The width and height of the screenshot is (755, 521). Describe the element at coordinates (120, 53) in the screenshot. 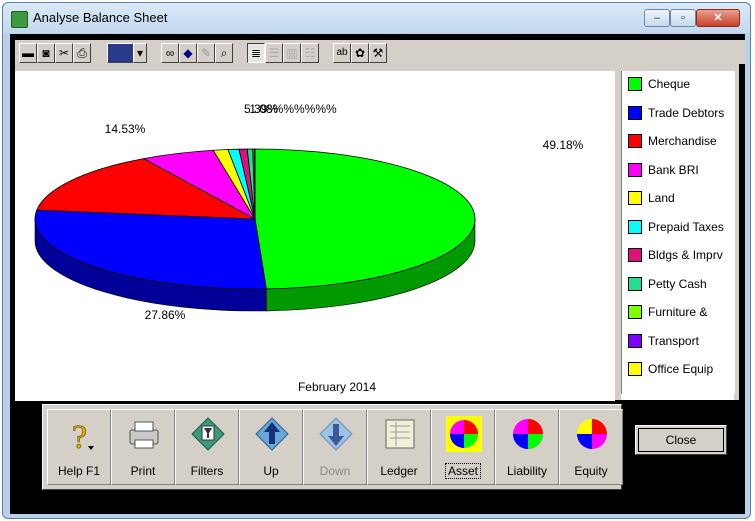

I see `color-box-icon` at that location.